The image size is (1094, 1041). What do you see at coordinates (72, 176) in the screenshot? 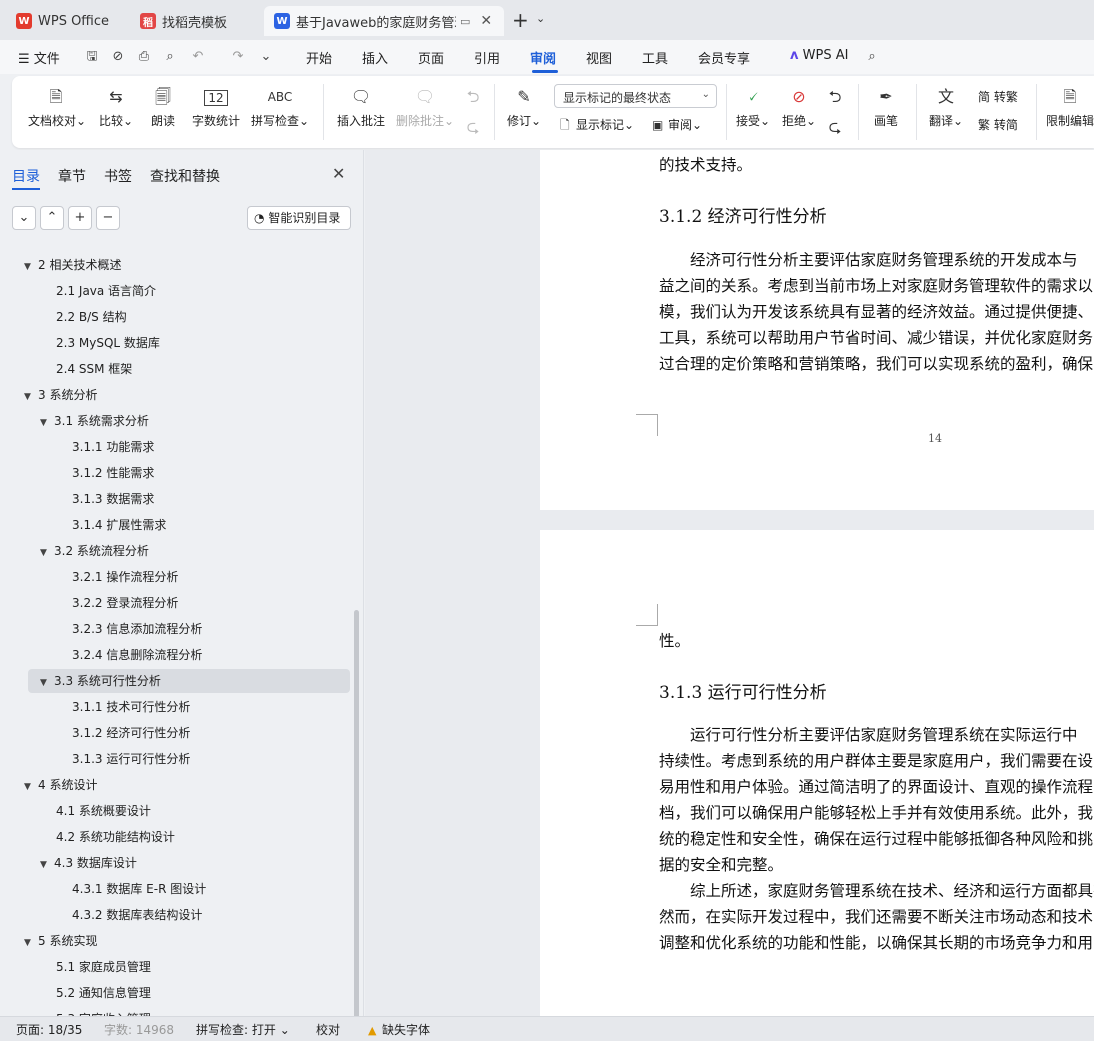
I see `tab-sections: 章节` at bounding box center [72, 176].